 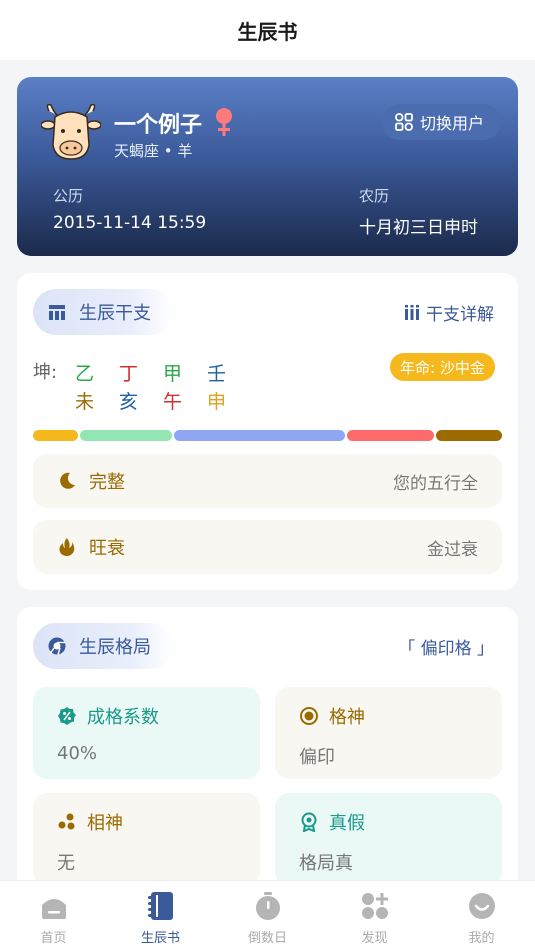 I want to click on nav-discover-label: 发现, so click(x=374, y=938).